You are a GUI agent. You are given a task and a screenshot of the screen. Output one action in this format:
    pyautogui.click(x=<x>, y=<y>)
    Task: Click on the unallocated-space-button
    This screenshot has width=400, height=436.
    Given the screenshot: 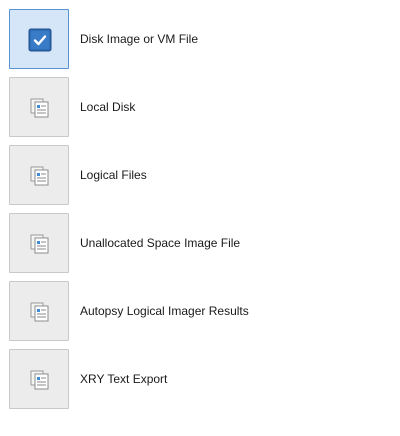 What is the action you would take?
    pyautogui.click(x=39, y=243)
    